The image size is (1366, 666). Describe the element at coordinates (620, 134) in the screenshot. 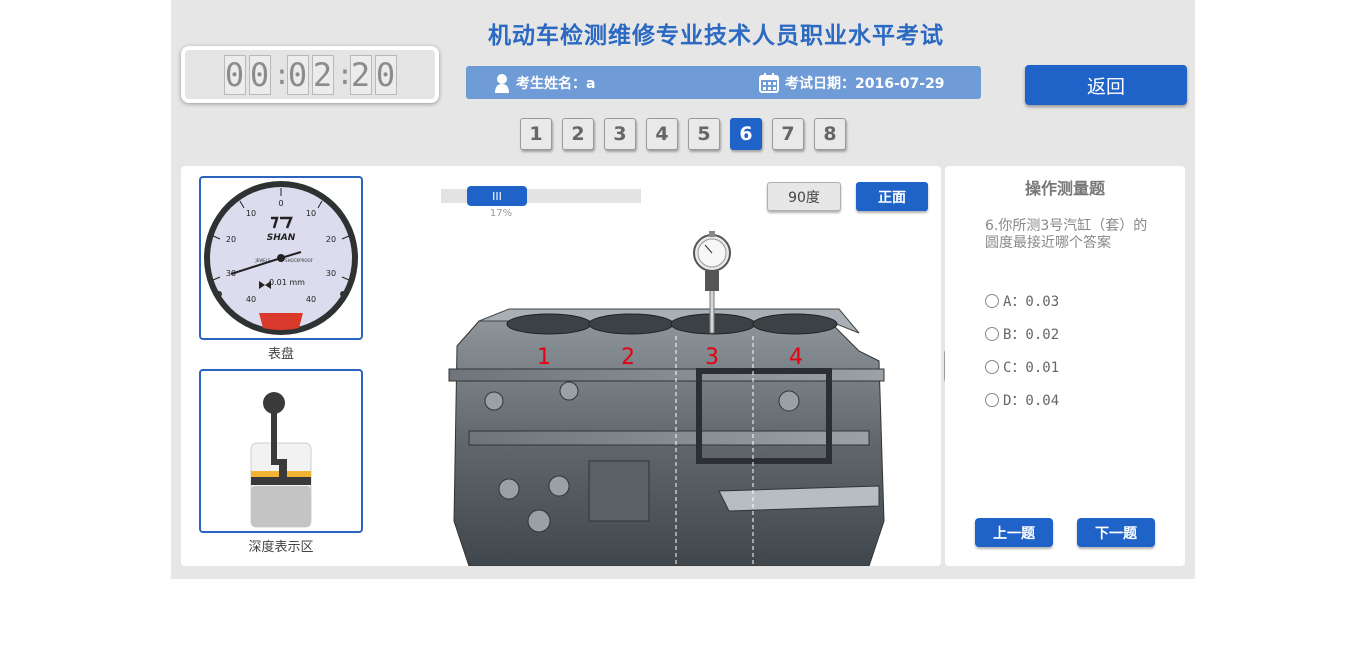

I see `question-nav-button: 3` at that location.